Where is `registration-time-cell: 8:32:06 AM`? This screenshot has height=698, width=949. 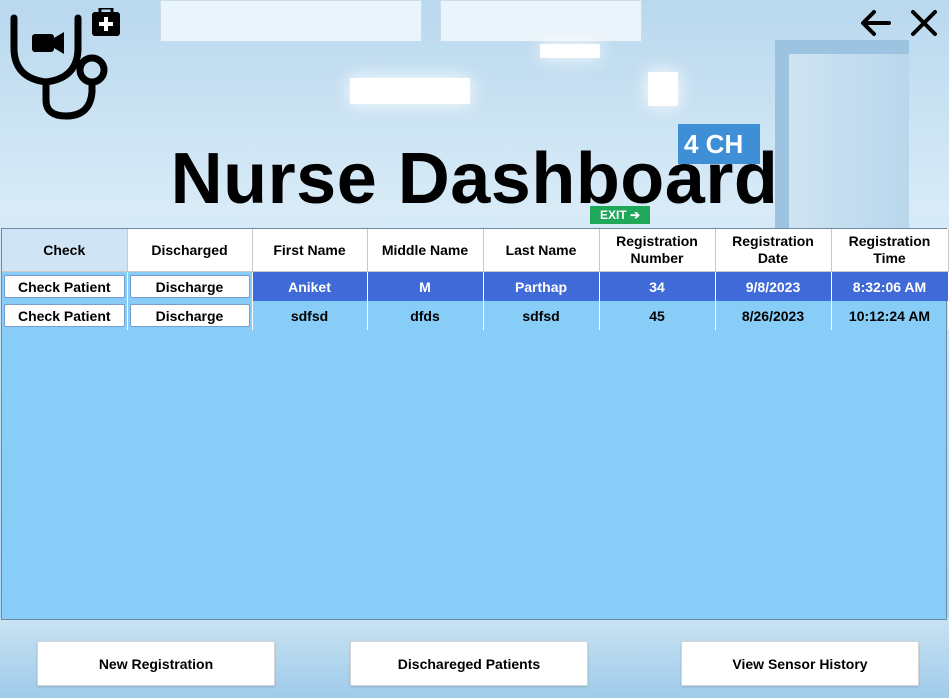
registration-time-cell: 8:32:06 AM is located at coordinates (890, 286).